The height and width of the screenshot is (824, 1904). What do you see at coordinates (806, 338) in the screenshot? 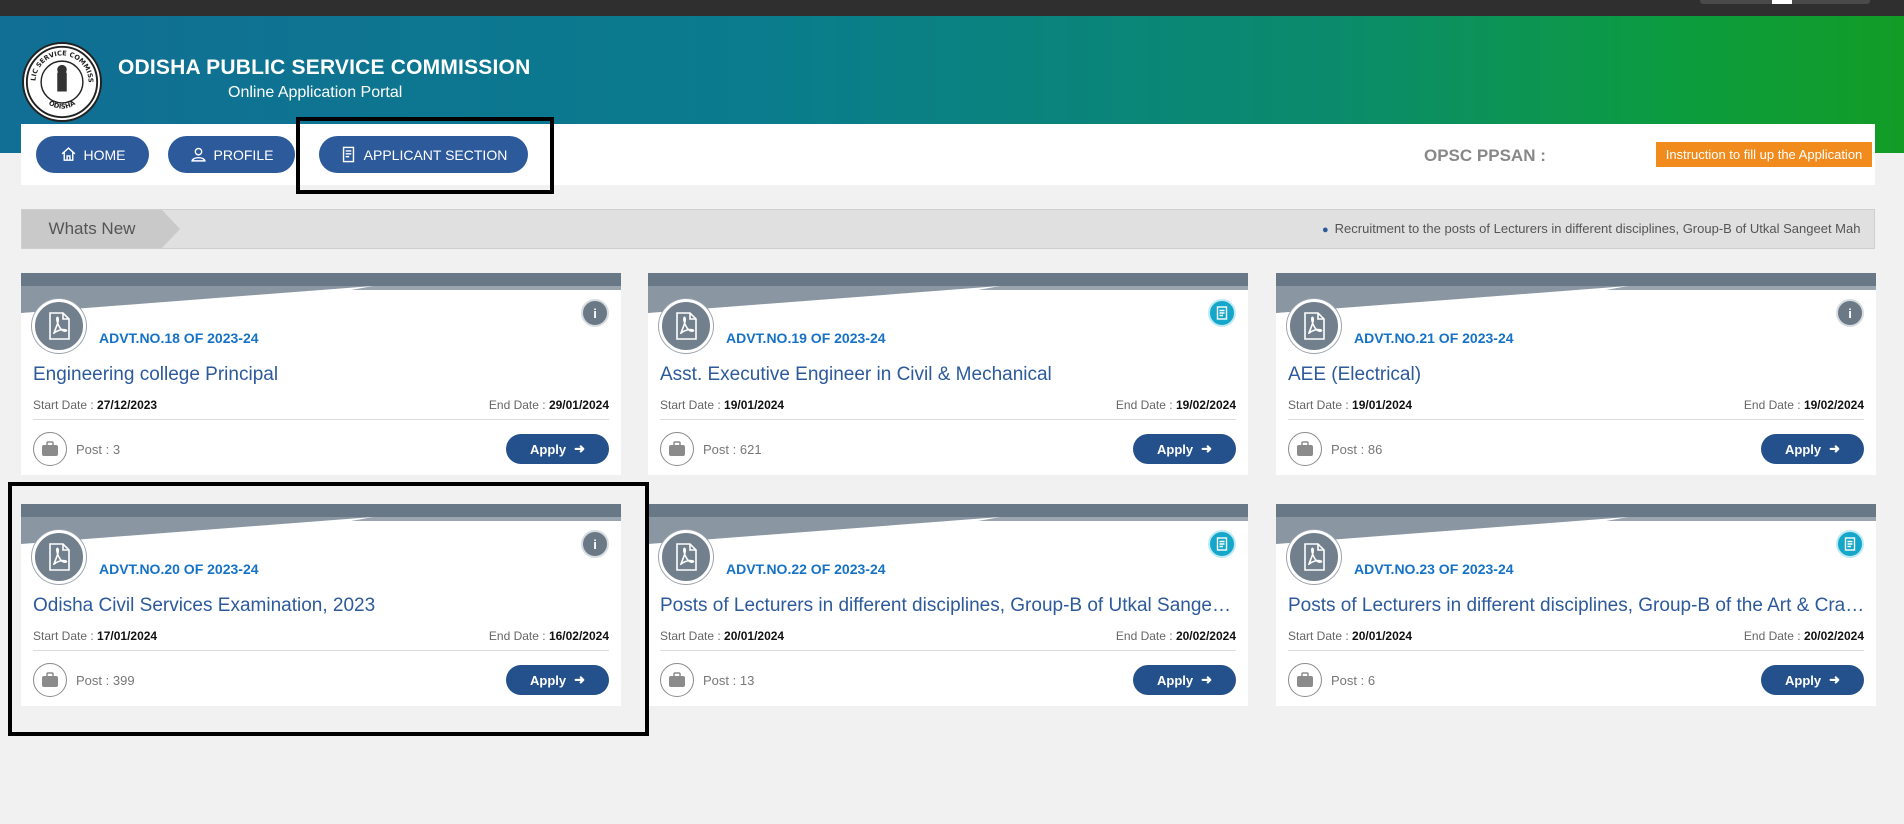
I see `advt-number: ADVT.NO.19 OF 2023-24` at bounding box center [806, 338].